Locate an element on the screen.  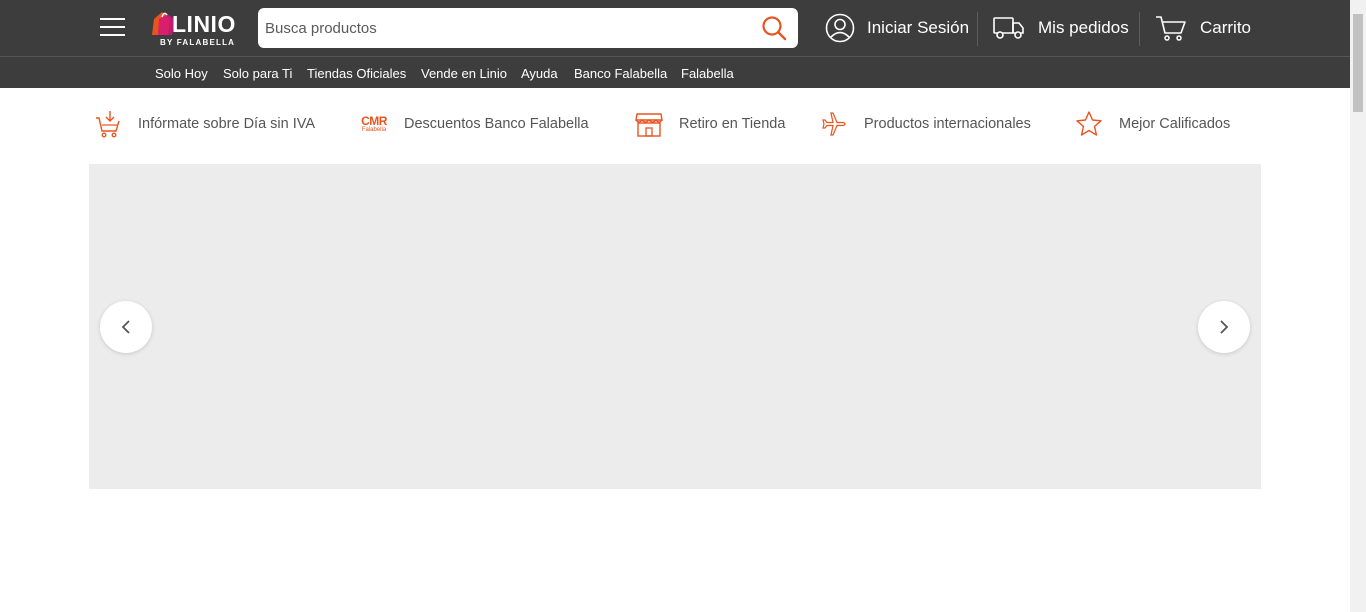
carousel-next-button is located at coordinates (1224, 327).